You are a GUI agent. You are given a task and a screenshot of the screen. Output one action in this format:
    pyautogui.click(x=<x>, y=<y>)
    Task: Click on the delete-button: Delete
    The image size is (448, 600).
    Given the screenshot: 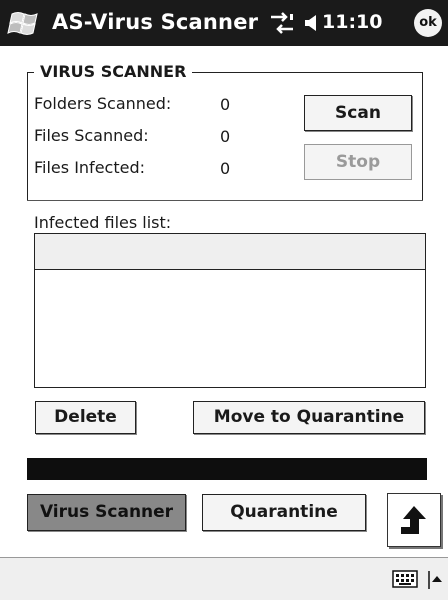 What is the action you would take?
    pyautogui.click(x=85, y=417)
    